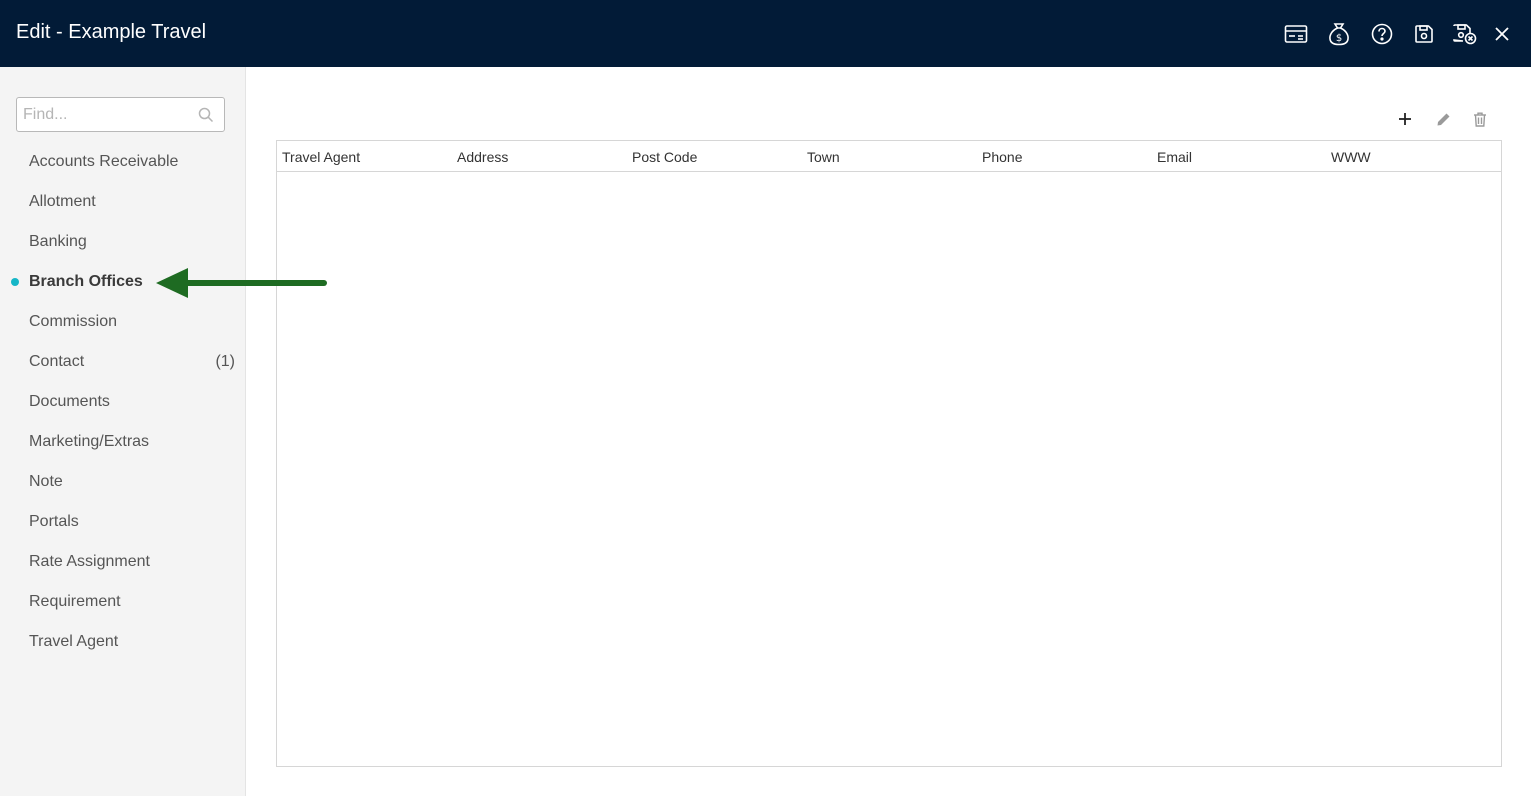 Image resolution: width=1531 pixels, height=796 pixels. What do you see at coordinates (89, 441) in the screenshot?
I see `sidebar-item-label: Marketing/Extras` at bounding box center [89, 441].